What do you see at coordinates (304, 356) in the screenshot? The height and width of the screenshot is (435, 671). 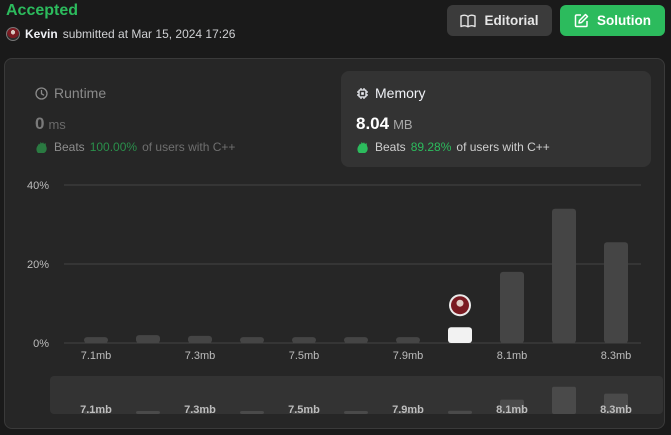 I see `x-axis-label: 7.5mb` at bounding box center [304, 356].